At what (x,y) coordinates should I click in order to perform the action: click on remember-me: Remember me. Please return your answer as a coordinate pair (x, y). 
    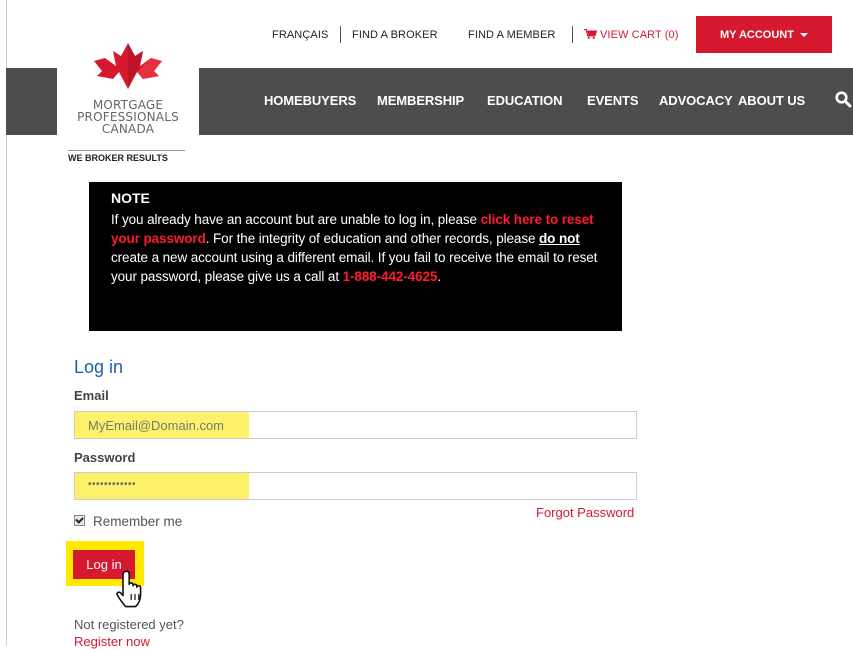
    Looking at the image, I should click on (128, 521).